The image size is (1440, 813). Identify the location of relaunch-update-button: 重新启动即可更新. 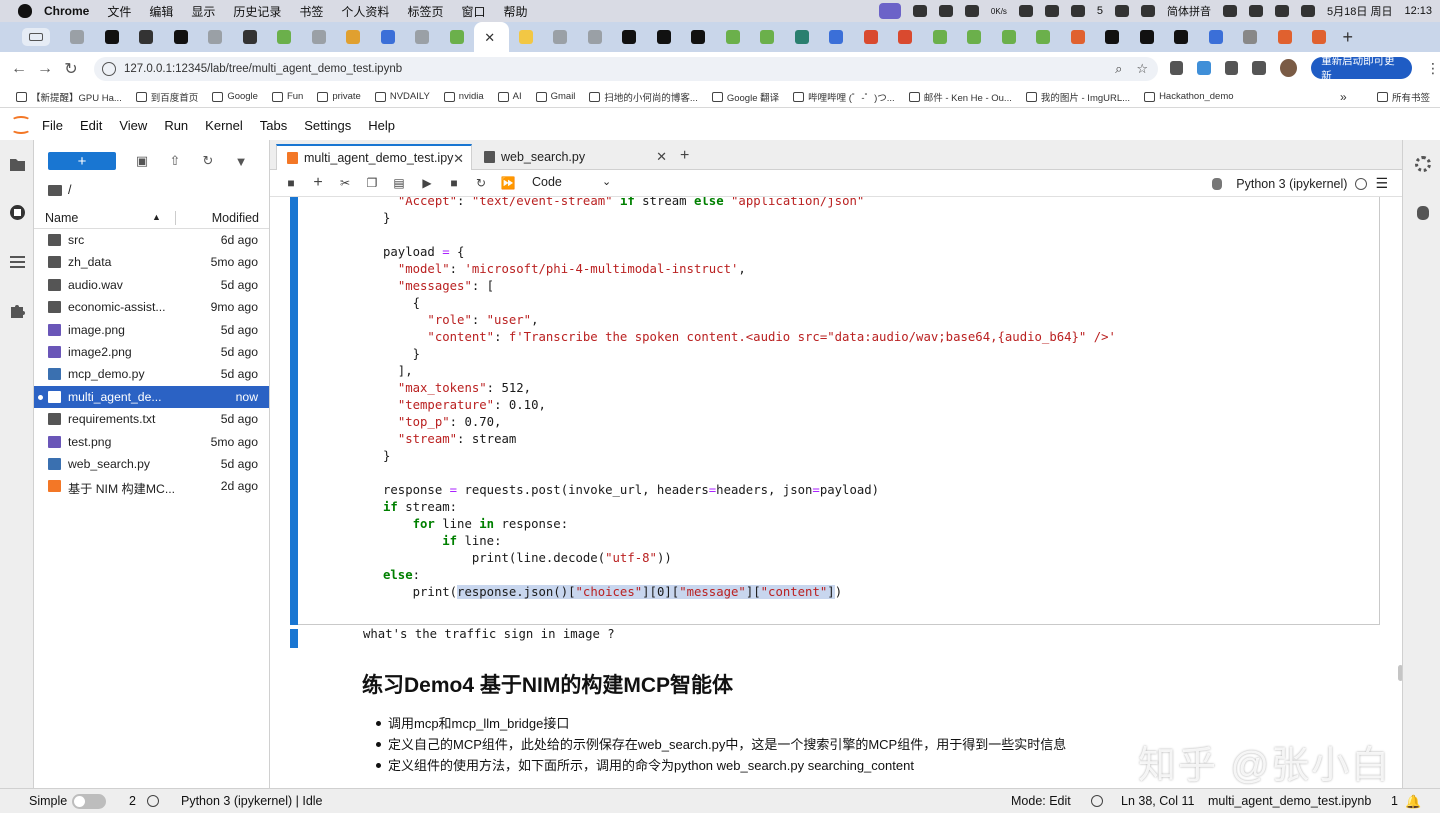
(1361, 68).